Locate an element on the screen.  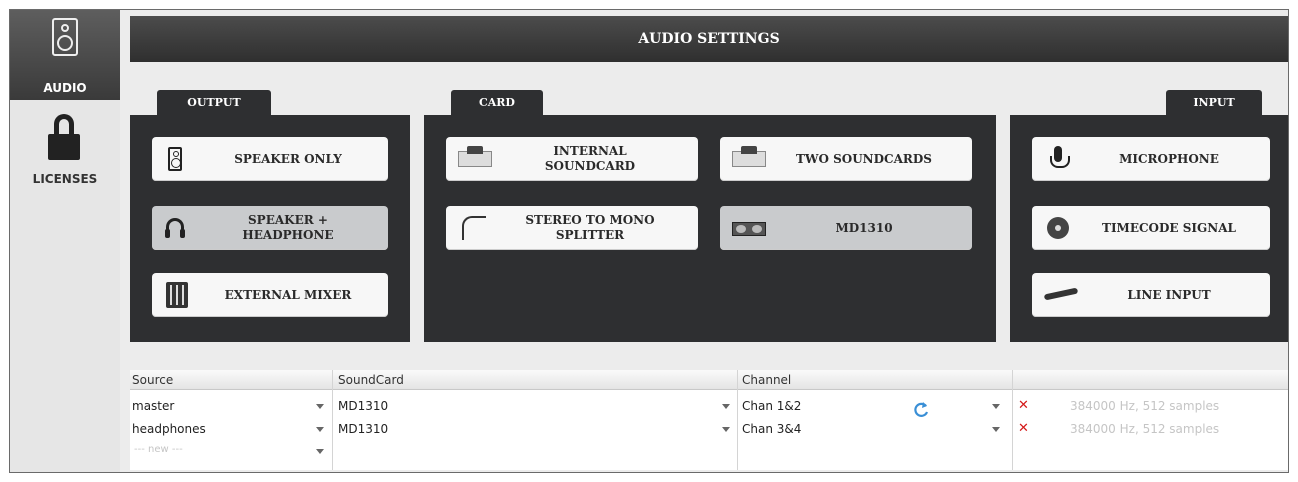
source-select: headphones is located at coordinates (169, 429).